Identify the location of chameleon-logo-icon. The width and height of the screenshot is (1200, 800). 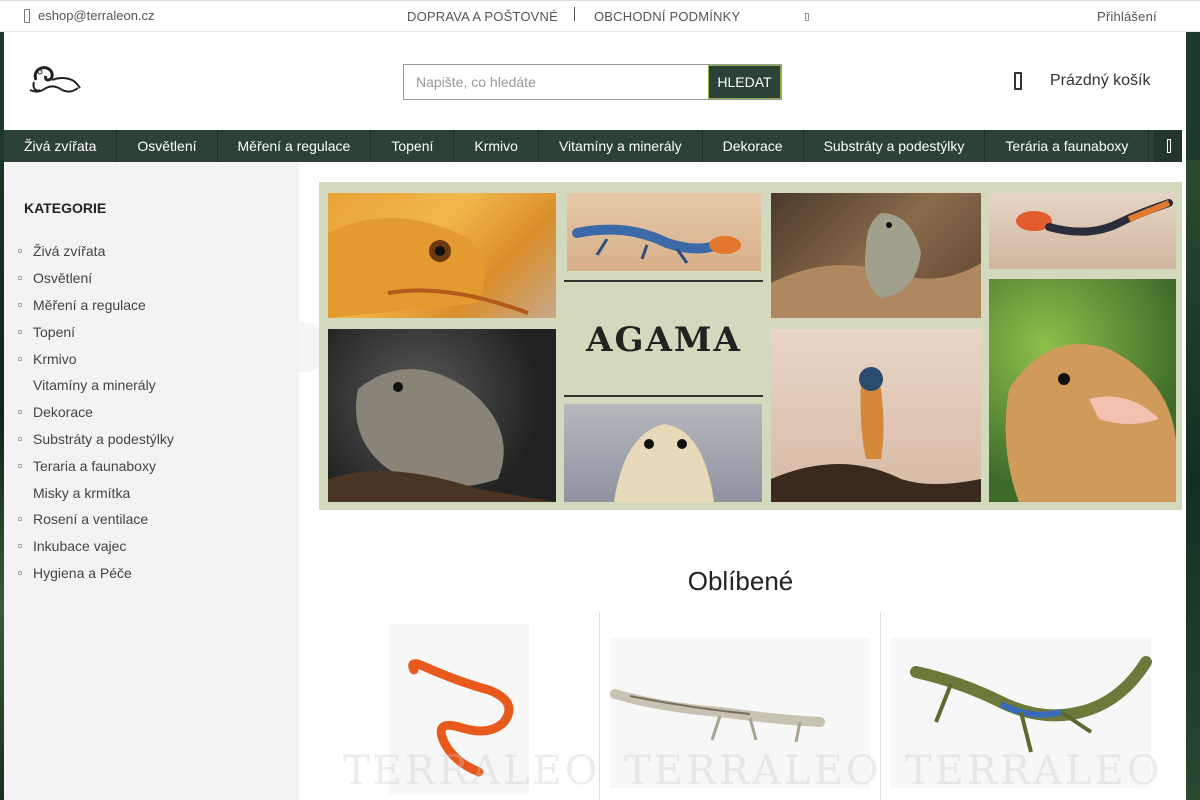
(55, 79).